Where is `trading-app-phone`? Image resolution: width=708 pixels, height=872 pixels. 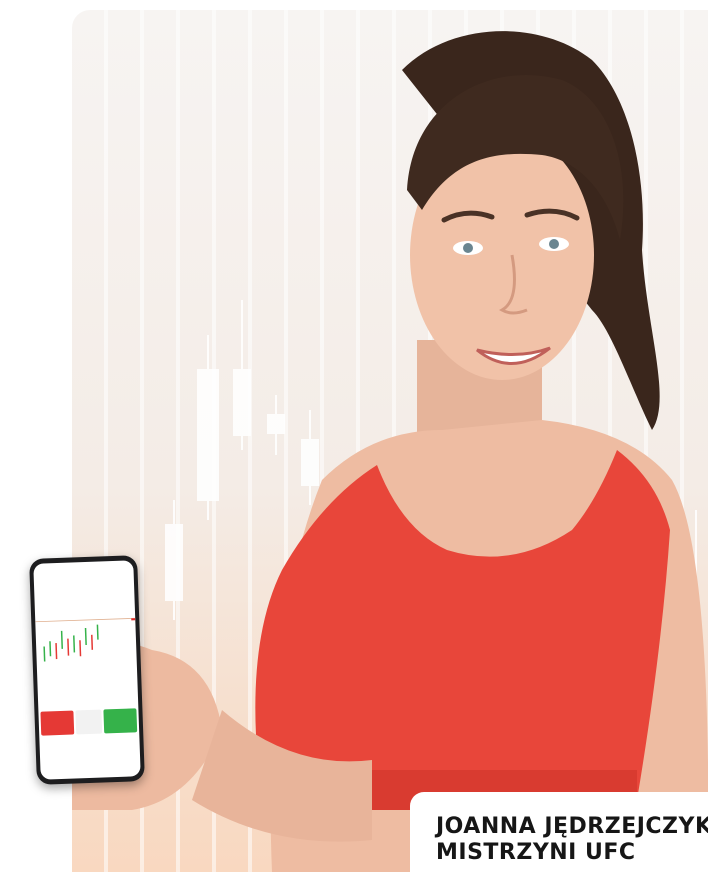
trading-app-phone is located at coordinates (87, 670).